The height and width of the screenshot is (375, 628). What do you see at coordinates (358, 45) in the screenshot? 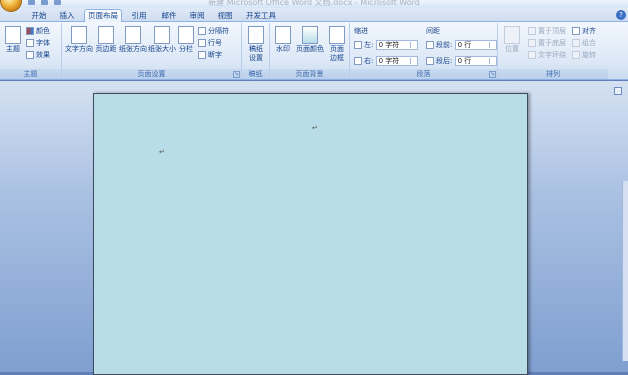
I see `indent-left-icon` at bounding box center [358, 45].